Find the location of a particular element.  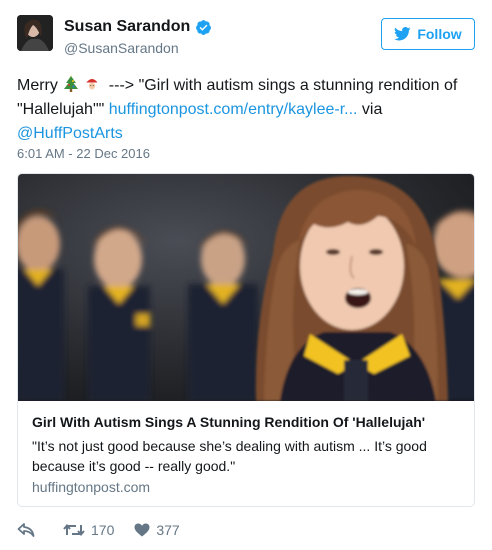

christmas-tree-icon is located at coordinates (71, 83).